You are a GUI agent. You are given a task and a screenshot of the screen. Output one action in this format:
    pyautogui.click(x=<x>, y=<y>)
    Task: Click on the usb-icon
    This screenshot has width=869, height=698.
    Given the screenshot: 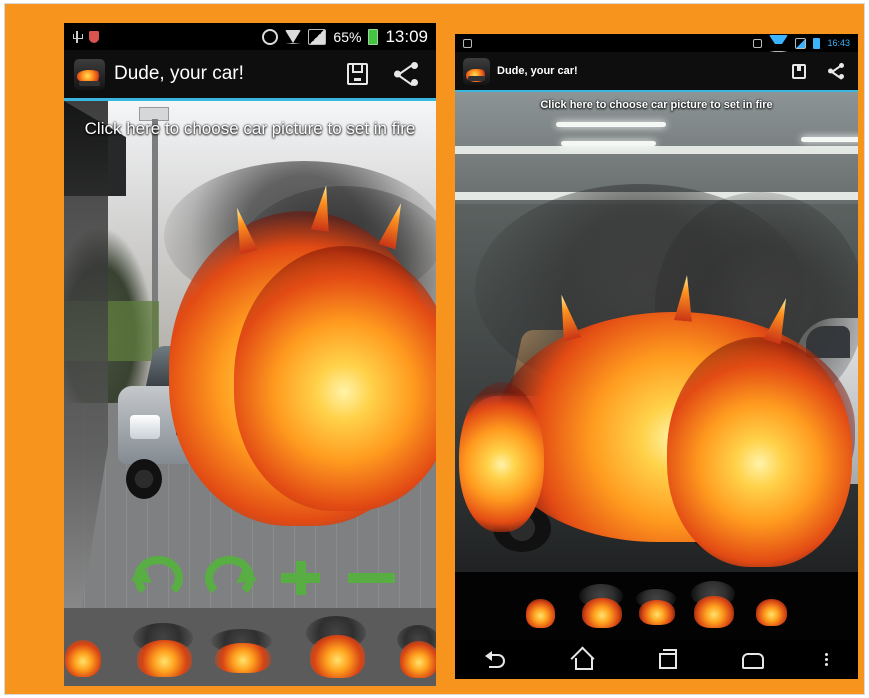 What is the action you would take?
    pyautogui.click(x=77, y=36)
    